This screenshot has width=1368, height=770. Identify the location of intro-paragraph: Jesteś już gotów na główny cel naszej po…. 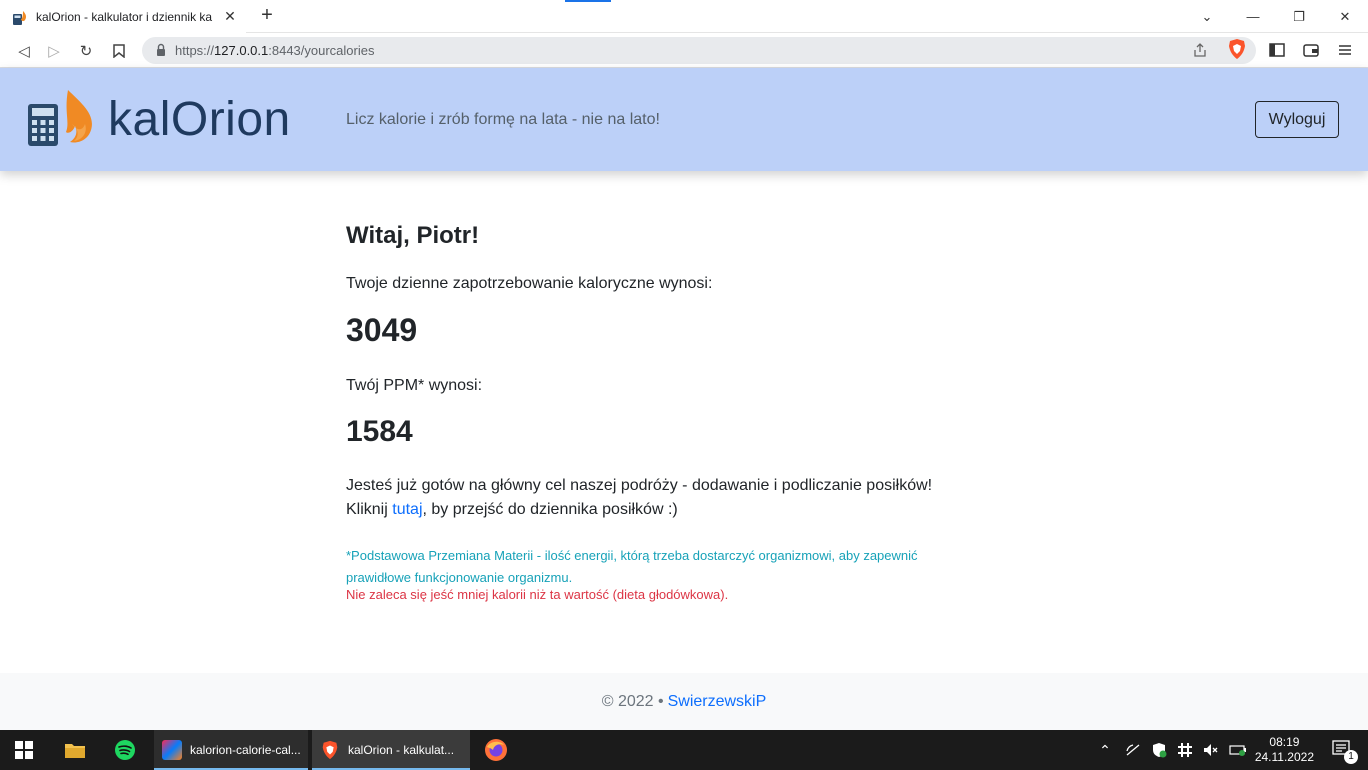
(666, 498).